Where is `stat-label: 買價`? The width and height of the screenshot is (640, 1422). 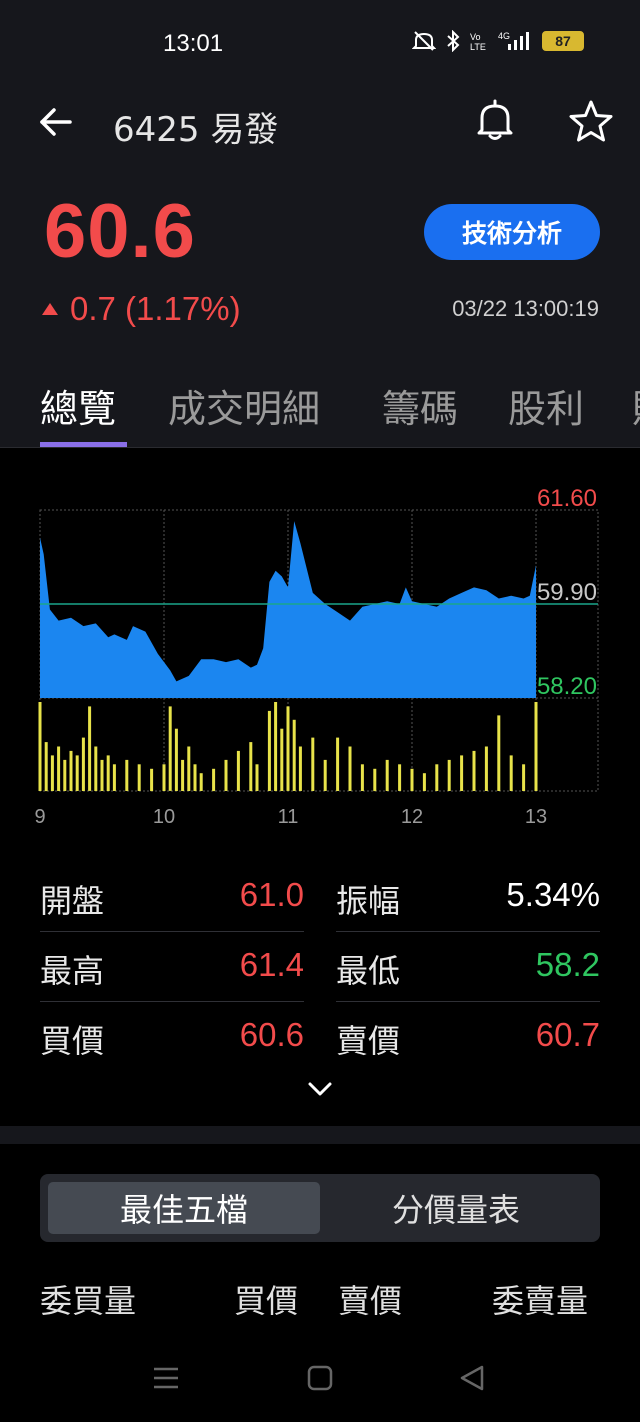 stat-label: 買價 is located at coordinates (72, 1041).